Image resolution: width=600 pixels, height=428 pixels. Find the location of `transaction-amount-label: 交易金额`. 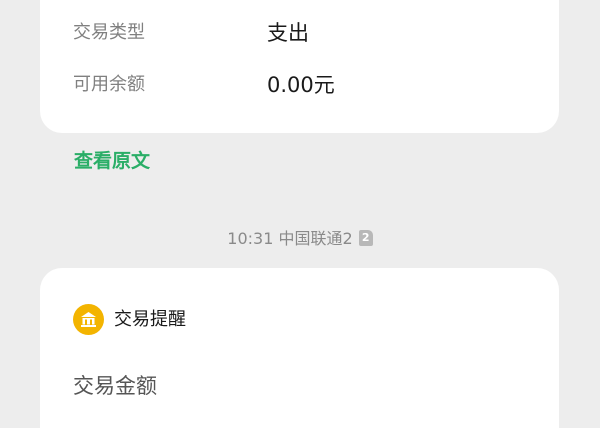

transaction-amount-label: 交易金额 is located at coordinates (115, 386).